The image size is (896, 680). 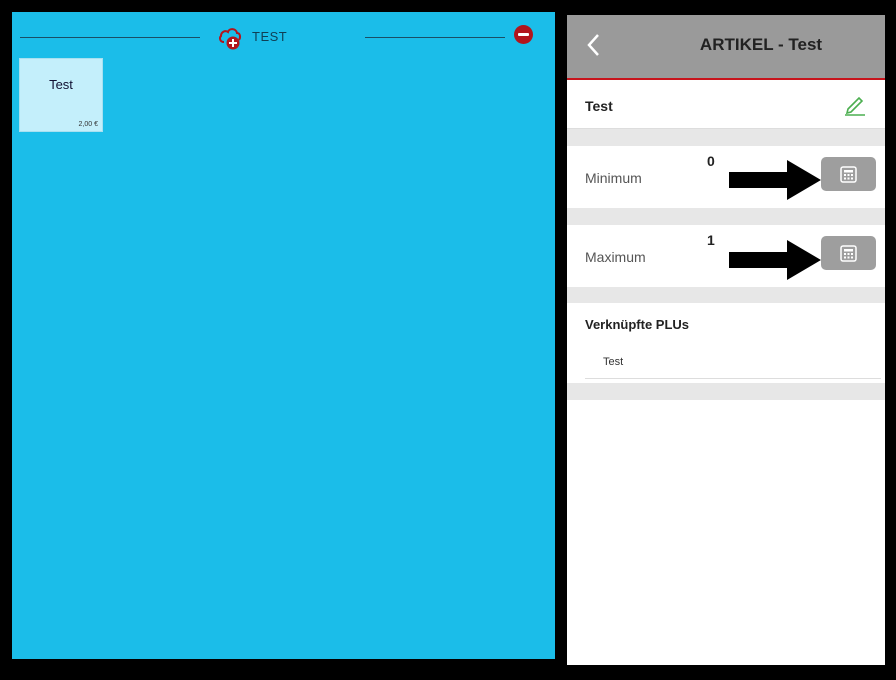 What do you see at coordinates (711, 240) in the screenshot?
I see `maximum-value: 1` at bounding box center [711, 240].